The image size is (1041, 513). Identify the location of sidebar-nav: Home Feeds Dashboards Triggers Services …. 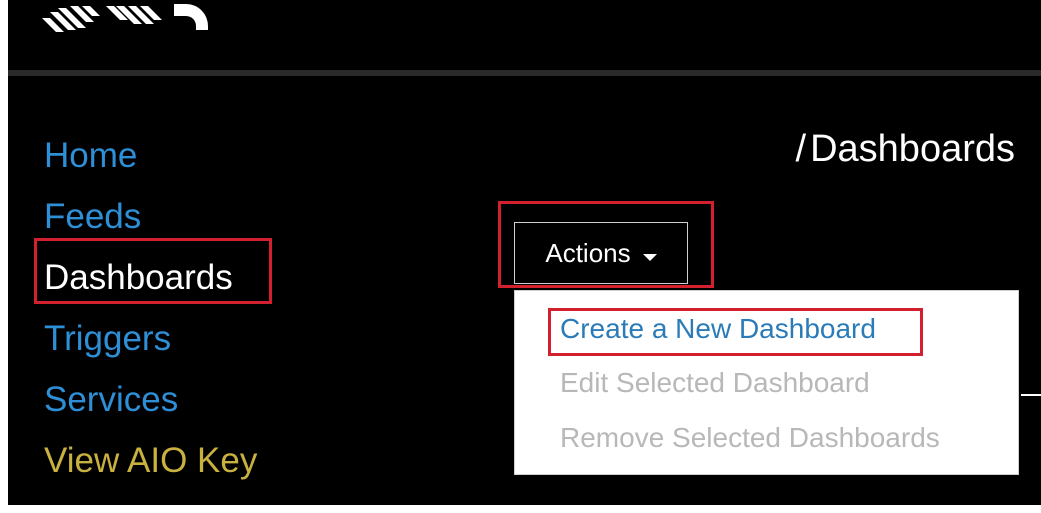
(150, 308).